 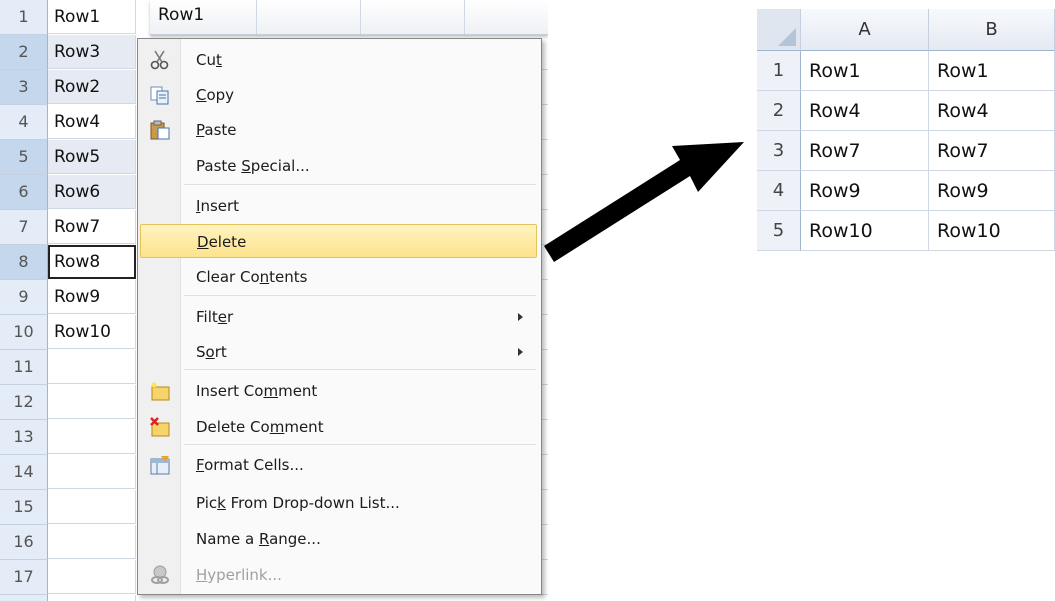 I want to click on row-header: 7, so click(x=24, y=227).